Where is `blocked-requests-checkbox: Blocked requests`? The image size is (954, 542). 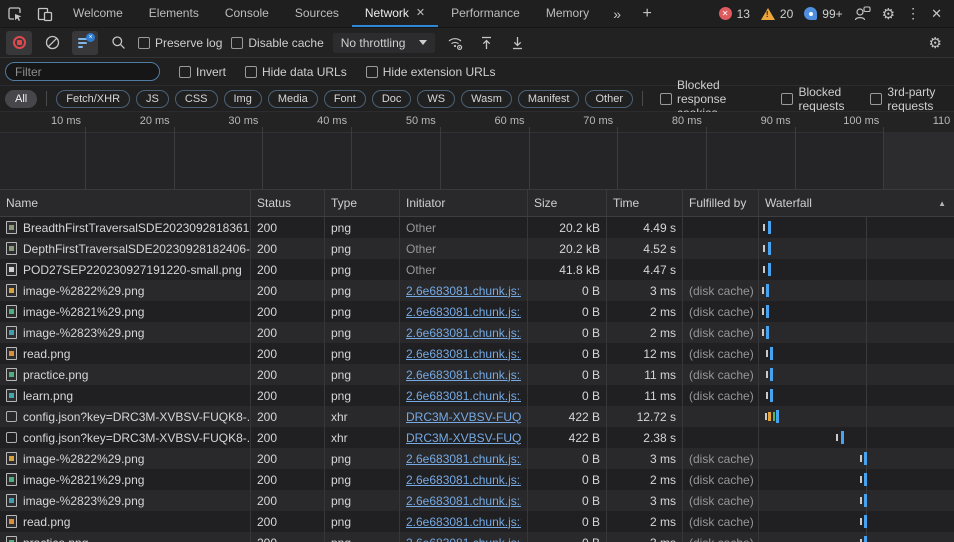
blocked-requests-checkbox: Blocked requests is located at coordinates (818, 99).